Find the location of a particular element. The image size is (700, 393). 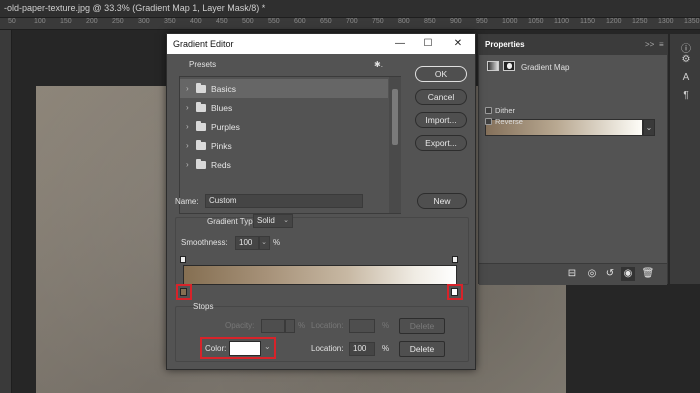

vertical-ruler is located at coordinates (6, 211).